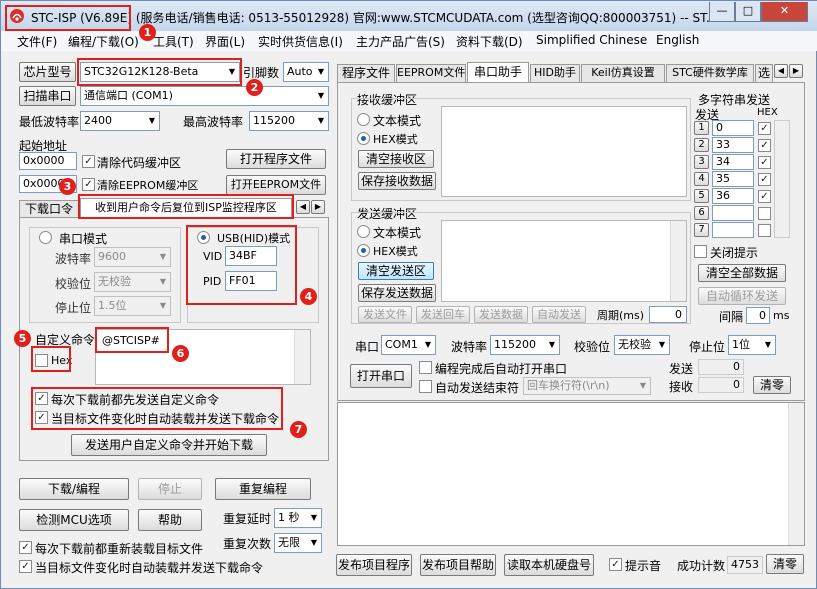 This screenshot has height=589, width=817. Describe the element at coordinates (49, 209) in the screenshot. I see `tab-download-password: 下载口令` at that location.